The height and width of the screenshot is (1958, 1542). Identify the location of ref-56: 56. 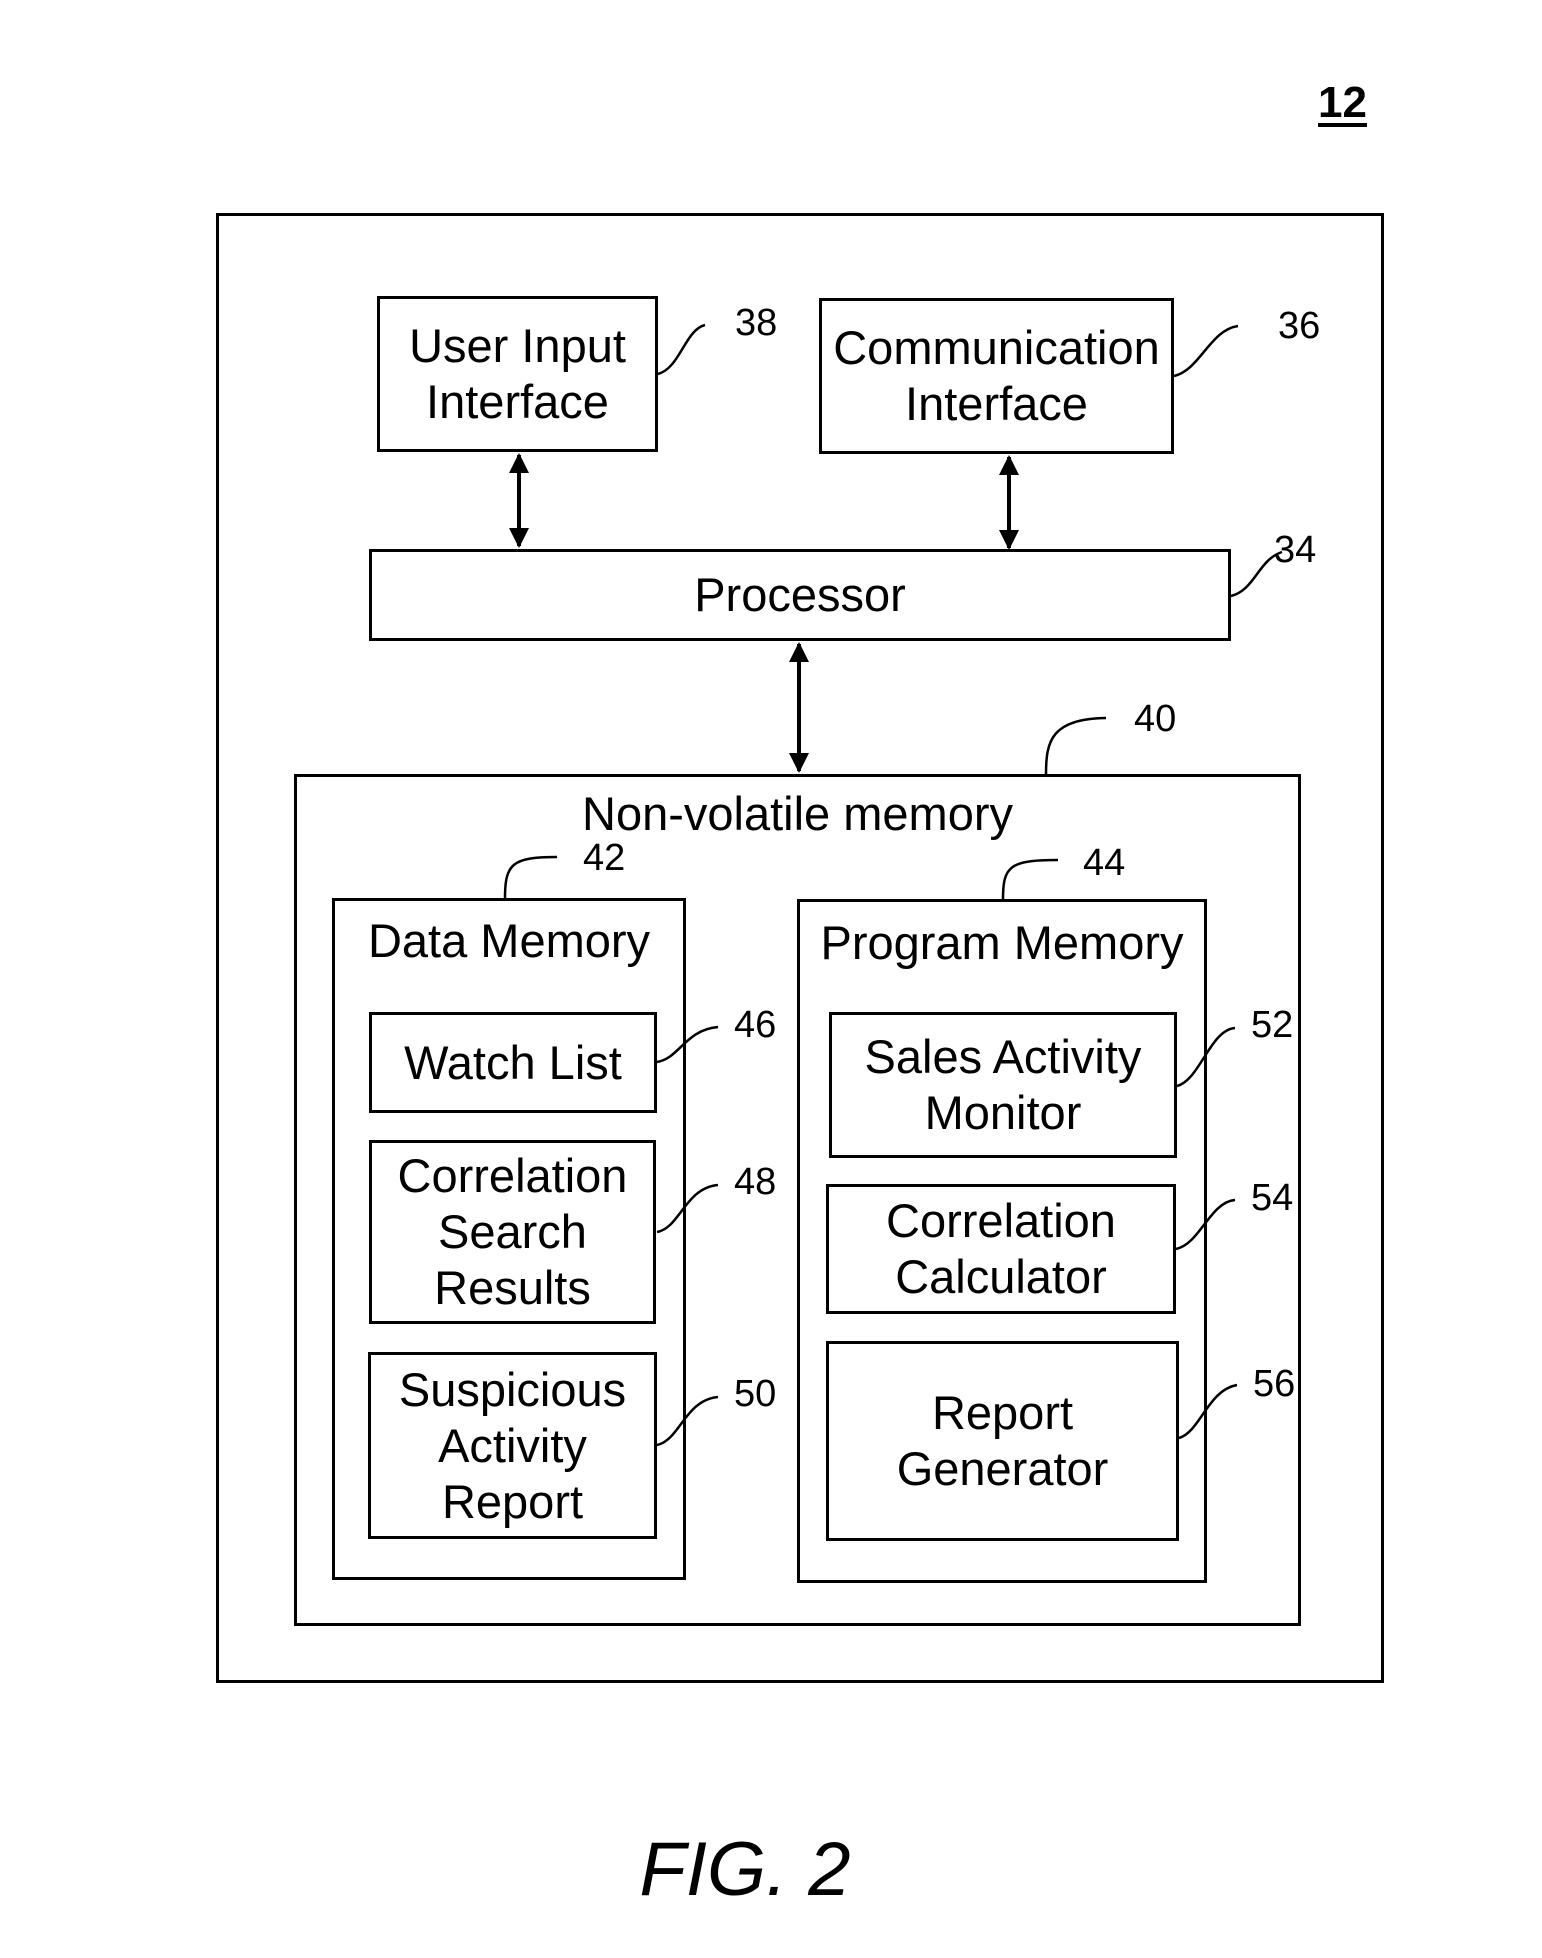
(1274, 1384).